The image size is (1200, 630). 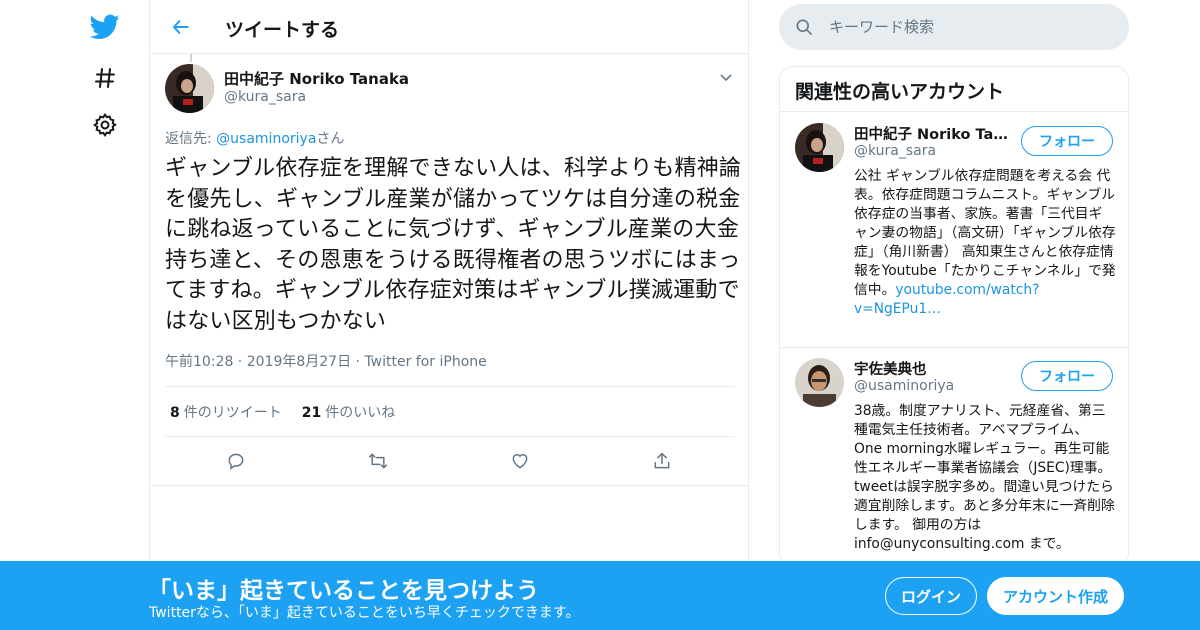 I want to click on search-input, so click(x=969, y=27).